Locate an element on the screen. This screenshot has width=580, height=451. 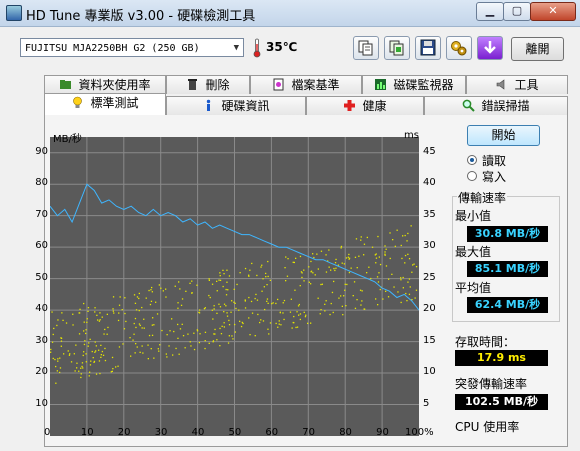
tab-tools: 工具 is located at coordinates (517, 84).